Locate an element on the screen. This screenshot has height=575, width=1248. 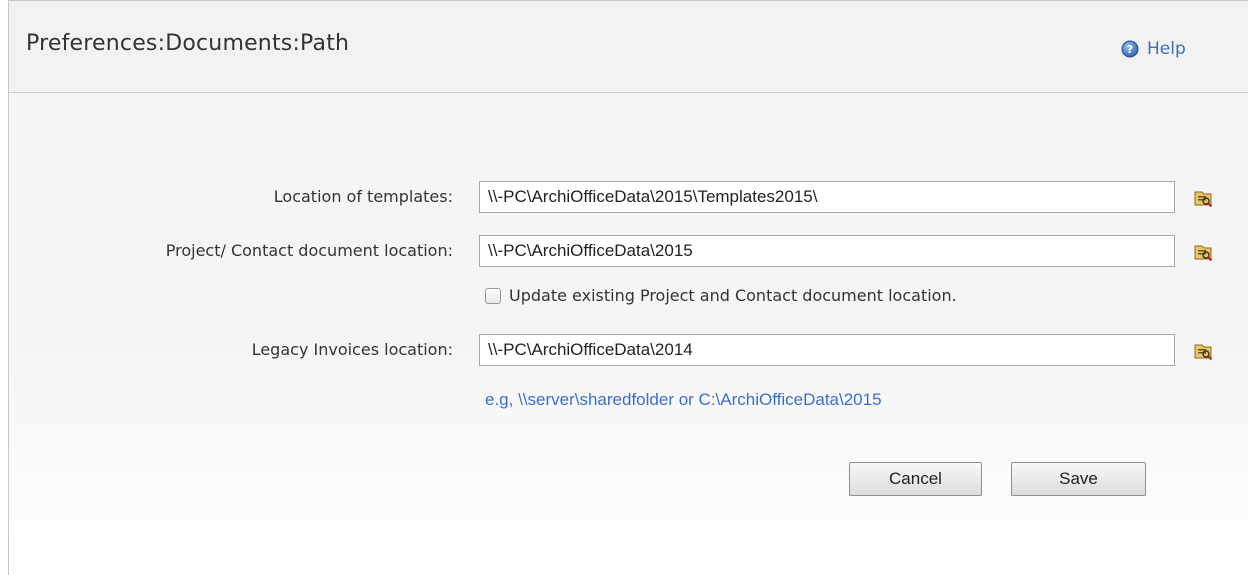
legacy-invoices-path-input is located at coordinates (827, 350).